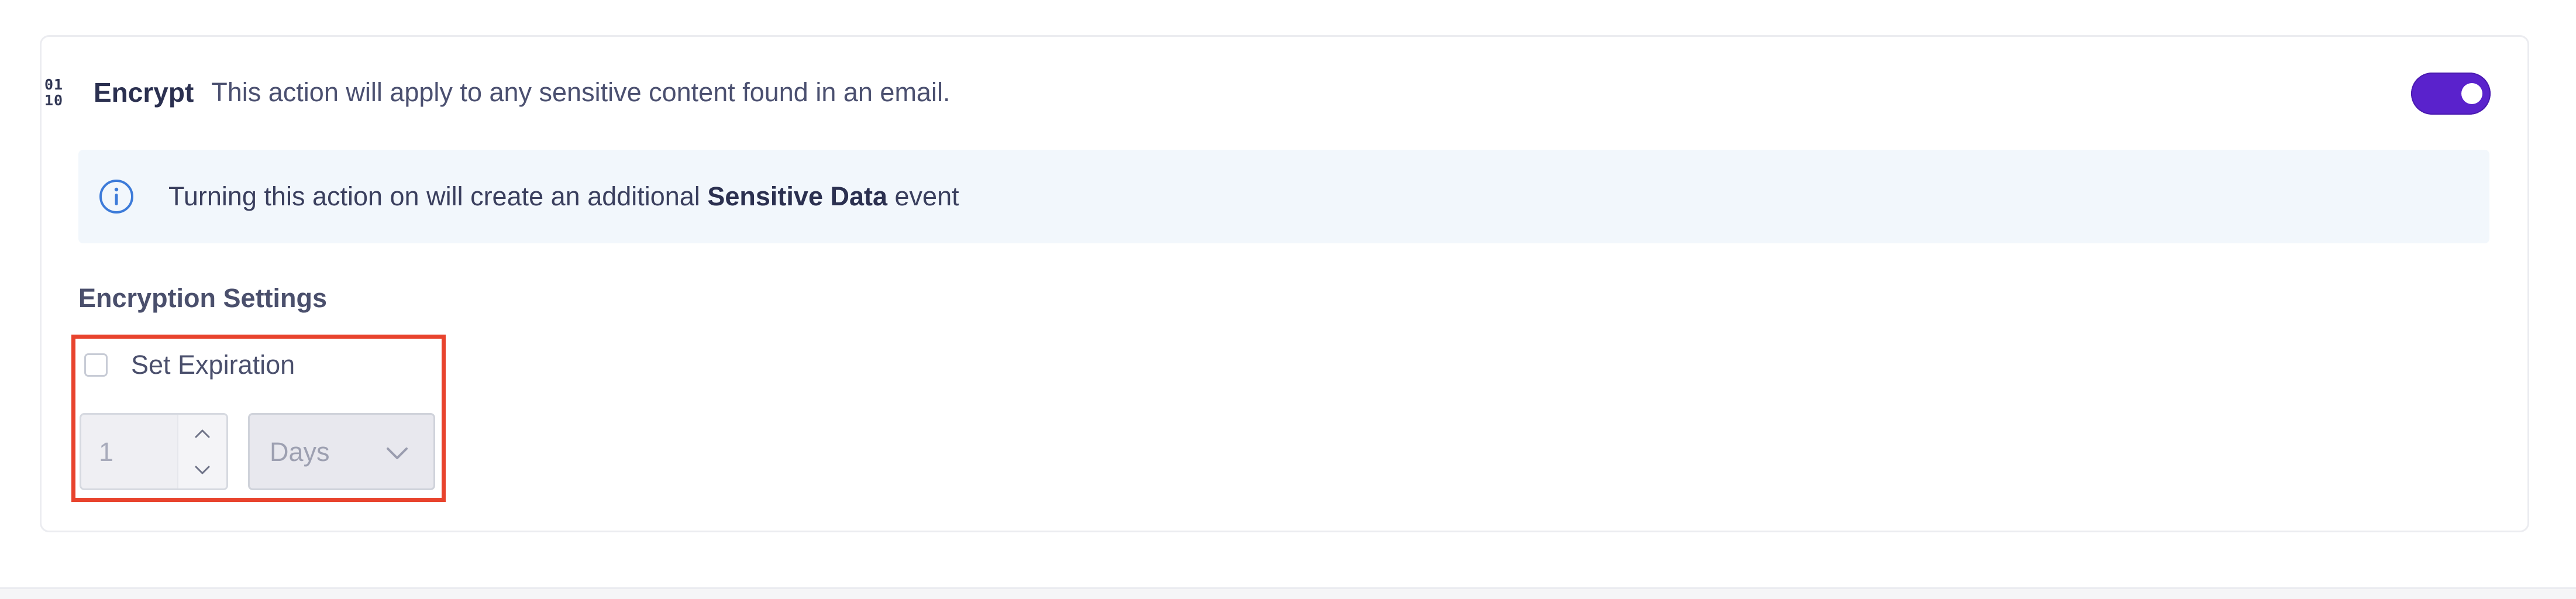  Describe the element at coordinates (154, 451) in the screenshot. I see `expiration-number-input: 1` at that location.